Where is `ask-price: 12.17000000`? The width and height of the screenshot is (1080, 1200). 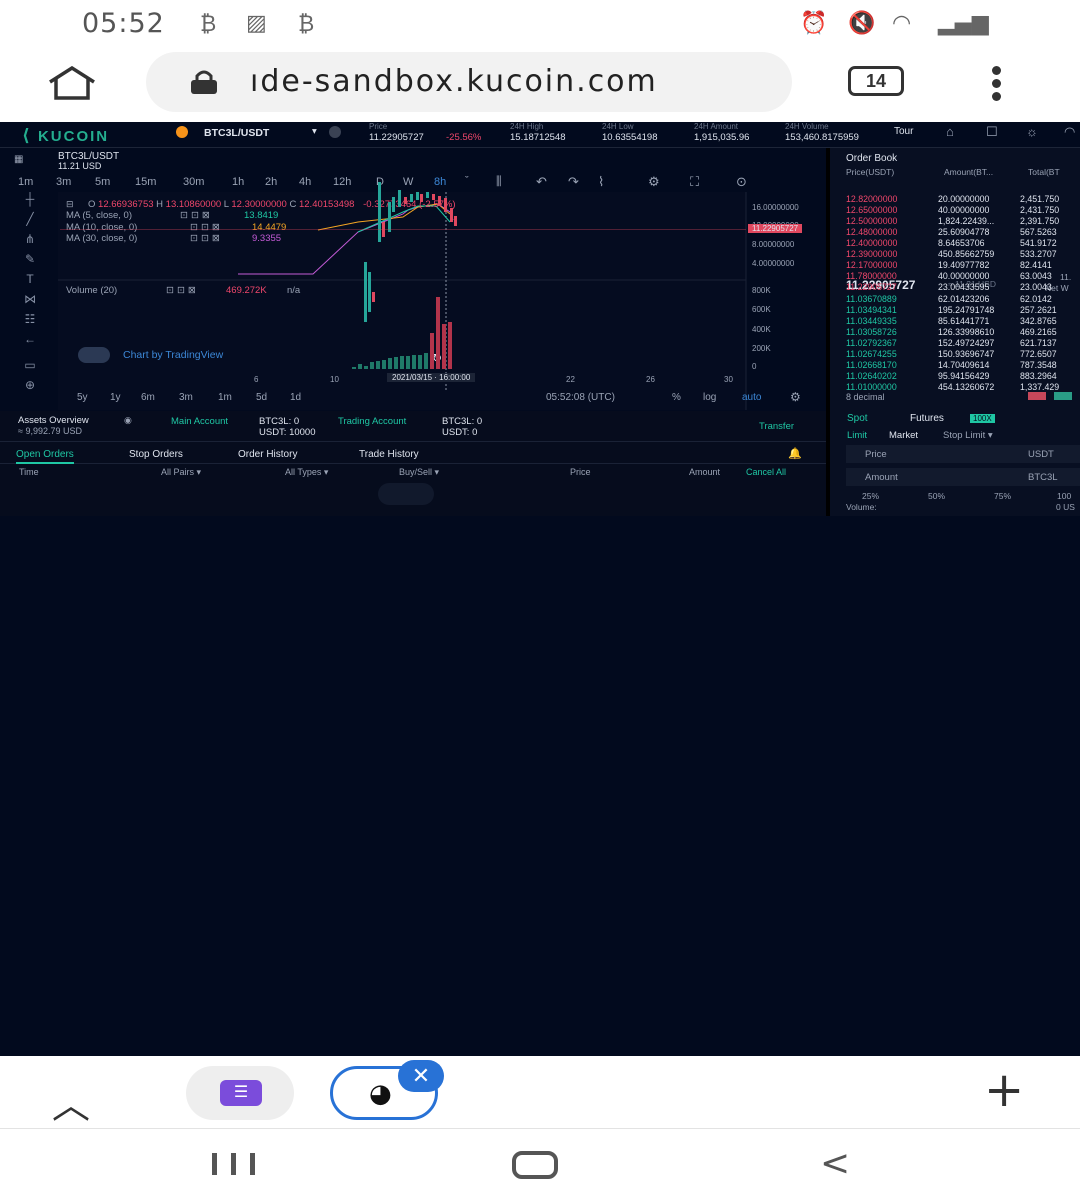 ask-price: 12.17000000 is located at coordinates (871, 265).